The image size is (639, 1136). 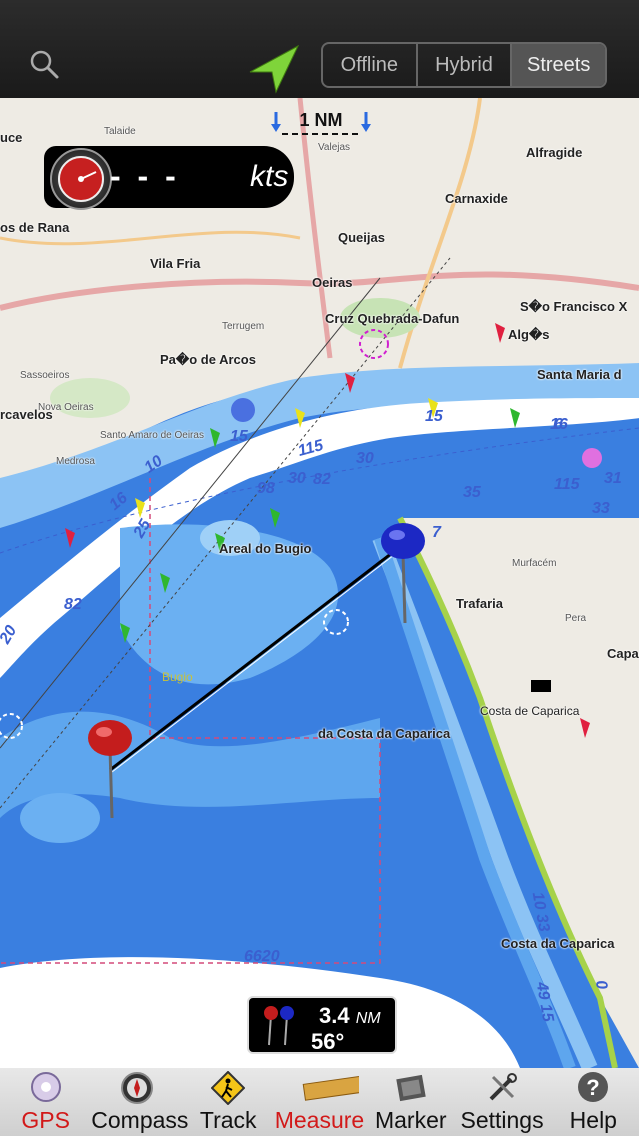 What do you see at coordinates (472, 492) in the screenshot?
I see `depth-label: 35` at bounding box center [472, 492].